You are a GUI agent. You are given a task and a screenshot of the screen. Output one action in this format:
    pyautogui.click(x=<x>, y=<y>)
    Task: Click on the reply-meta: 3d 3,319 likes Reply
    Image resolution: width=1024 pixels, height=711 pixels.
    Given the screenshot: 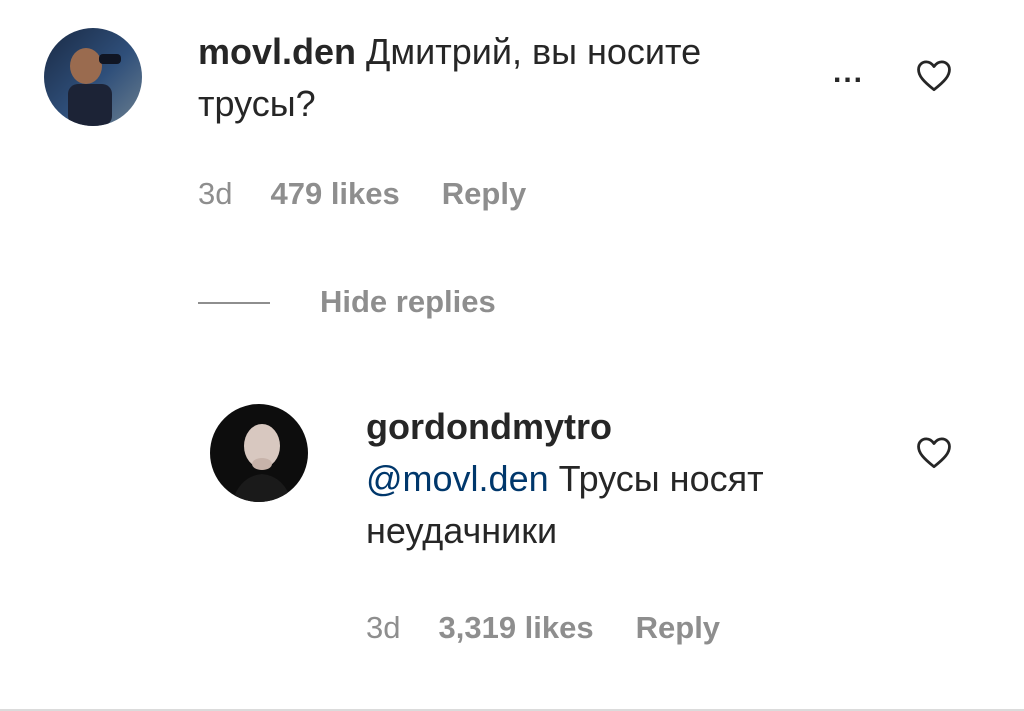 What is the action you would take?
    pyautogui.click(x=543, y=628)
    